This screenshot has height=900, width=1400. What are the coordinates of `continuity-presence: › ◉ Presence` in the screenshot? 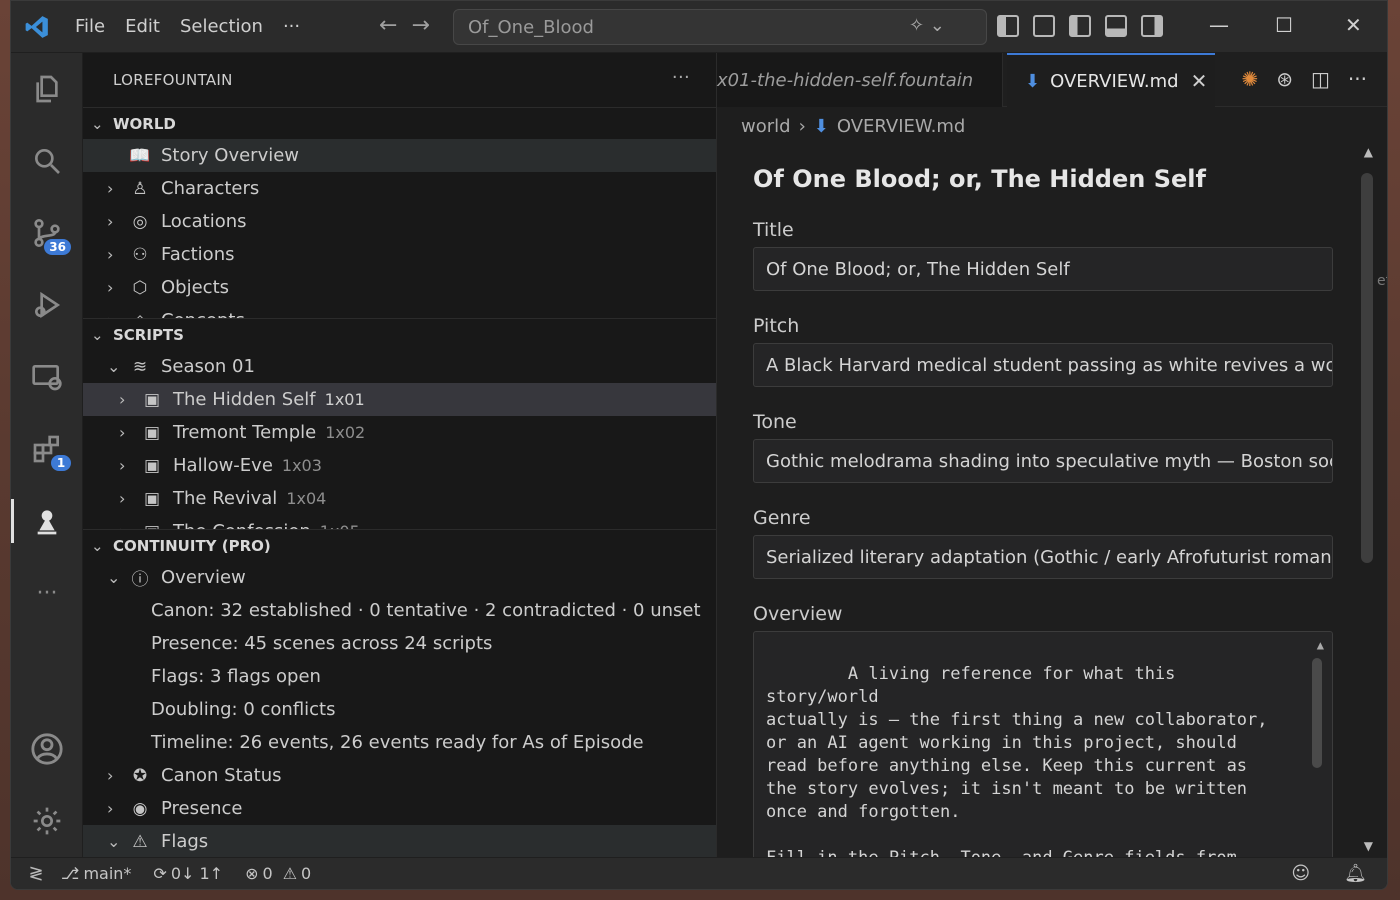 It's located at (399, 808).